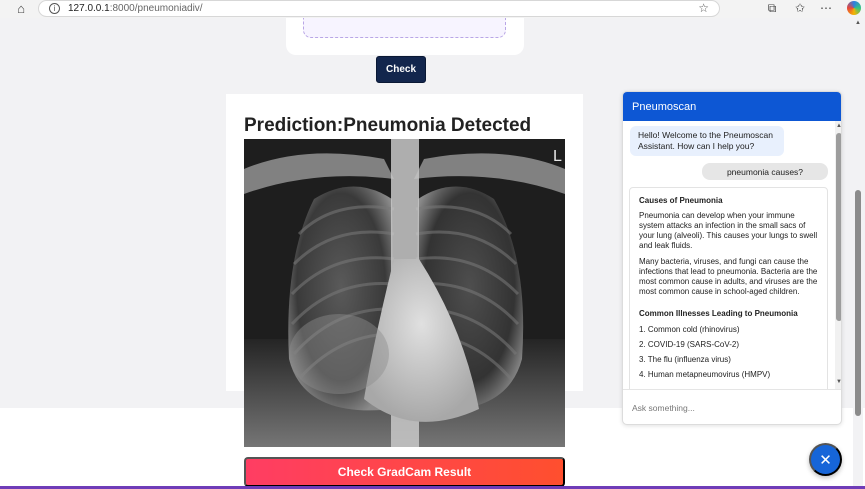 The image size is (865, 489). I want to click on scroll-down-icon: ▼, so click(838, 382).